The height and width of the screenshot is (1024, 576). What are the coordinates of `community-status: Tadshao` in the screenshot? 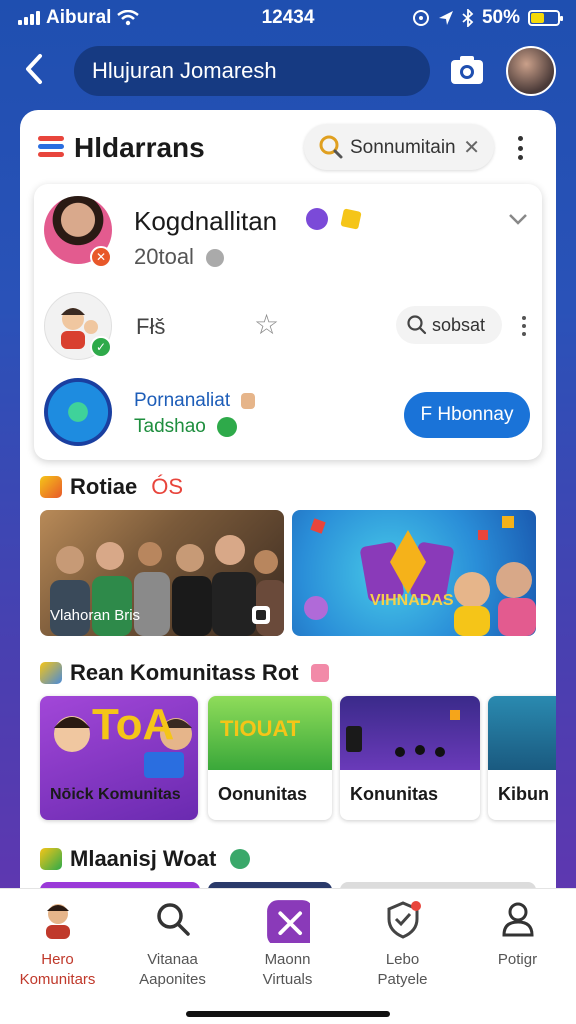 It's located at (186, 427).